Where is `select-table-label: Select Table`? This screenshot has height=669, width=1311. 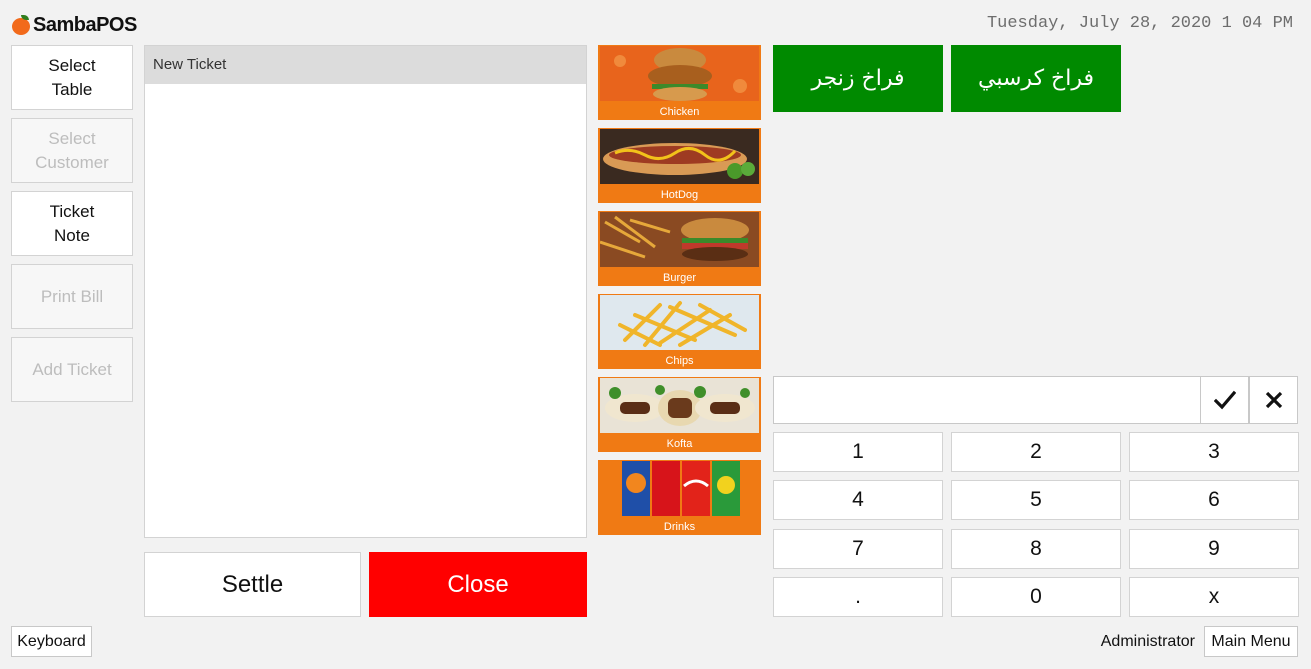 select-table-label: Select Table is located at coordinates (72, 77).